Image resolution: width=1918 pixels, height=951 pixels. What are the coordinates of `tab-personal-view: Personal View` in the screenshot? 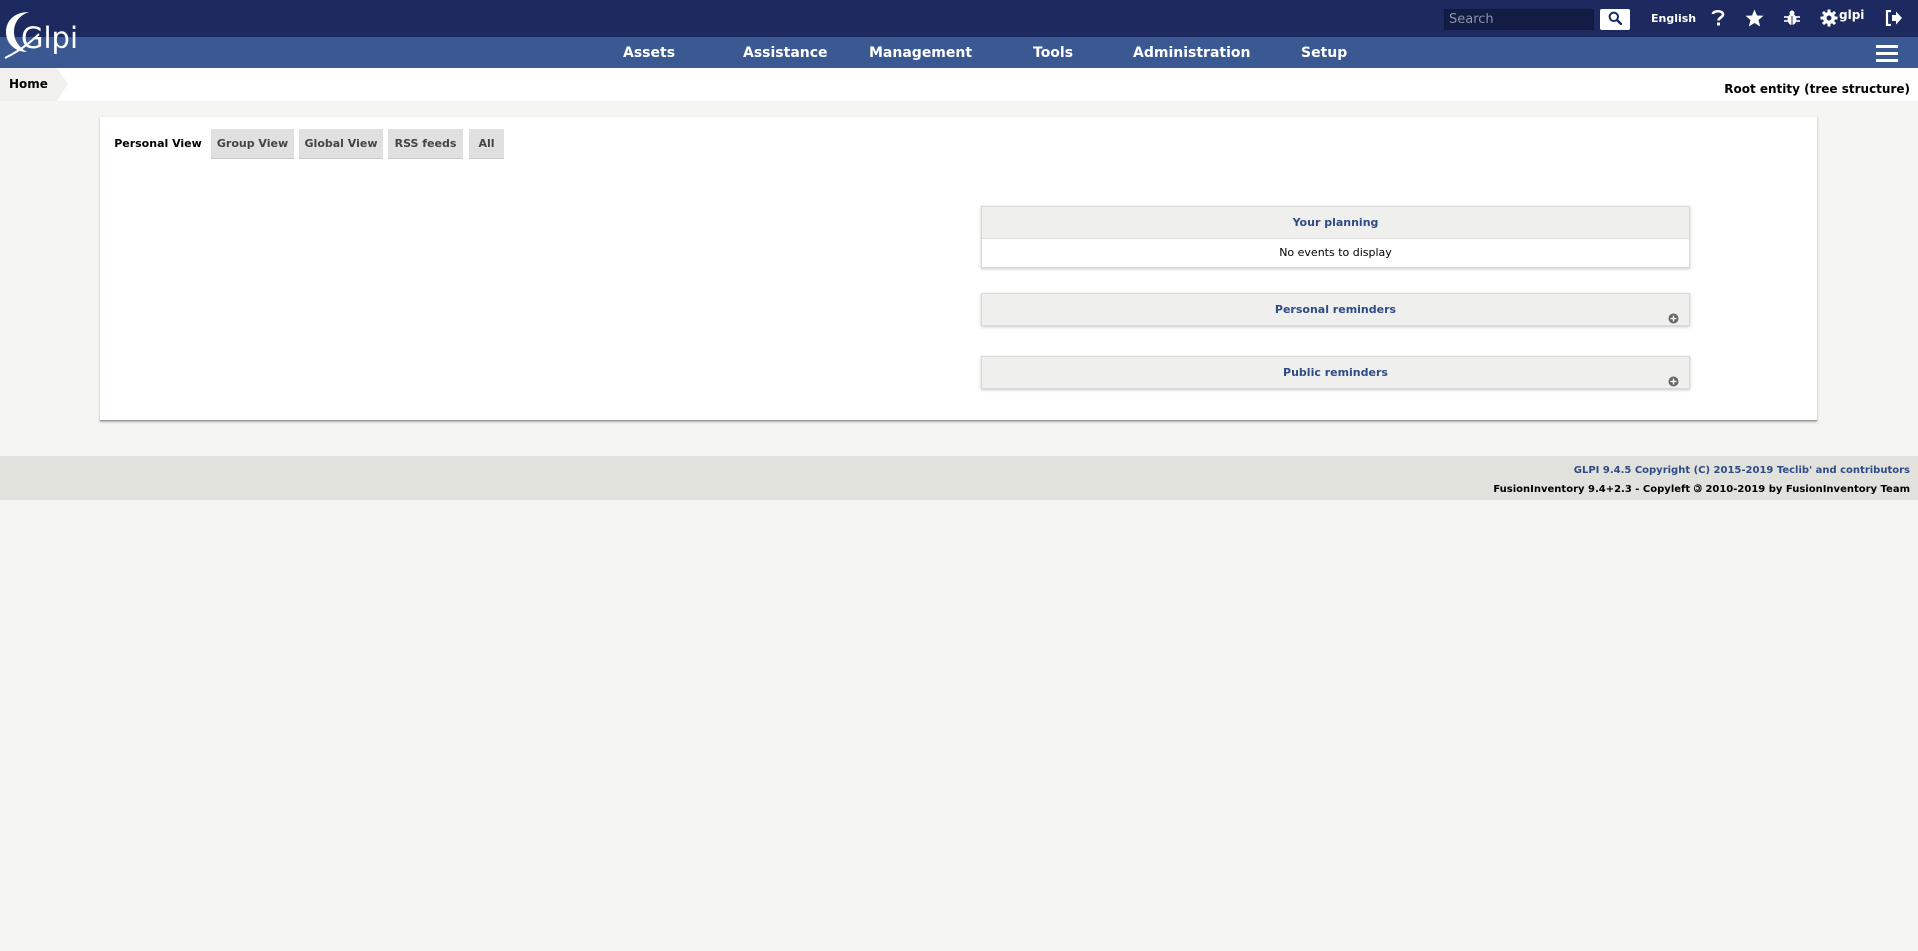 It's located at (158, 143).